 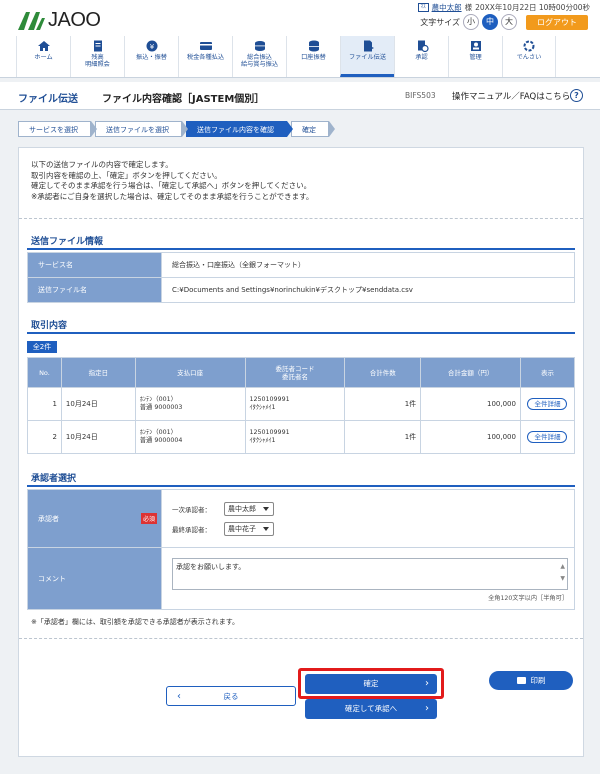 What do you see at coordinates (231, 696) in the screenshot?
I see `back-button: ‹ 戻る` at bounding box center [231, 696].